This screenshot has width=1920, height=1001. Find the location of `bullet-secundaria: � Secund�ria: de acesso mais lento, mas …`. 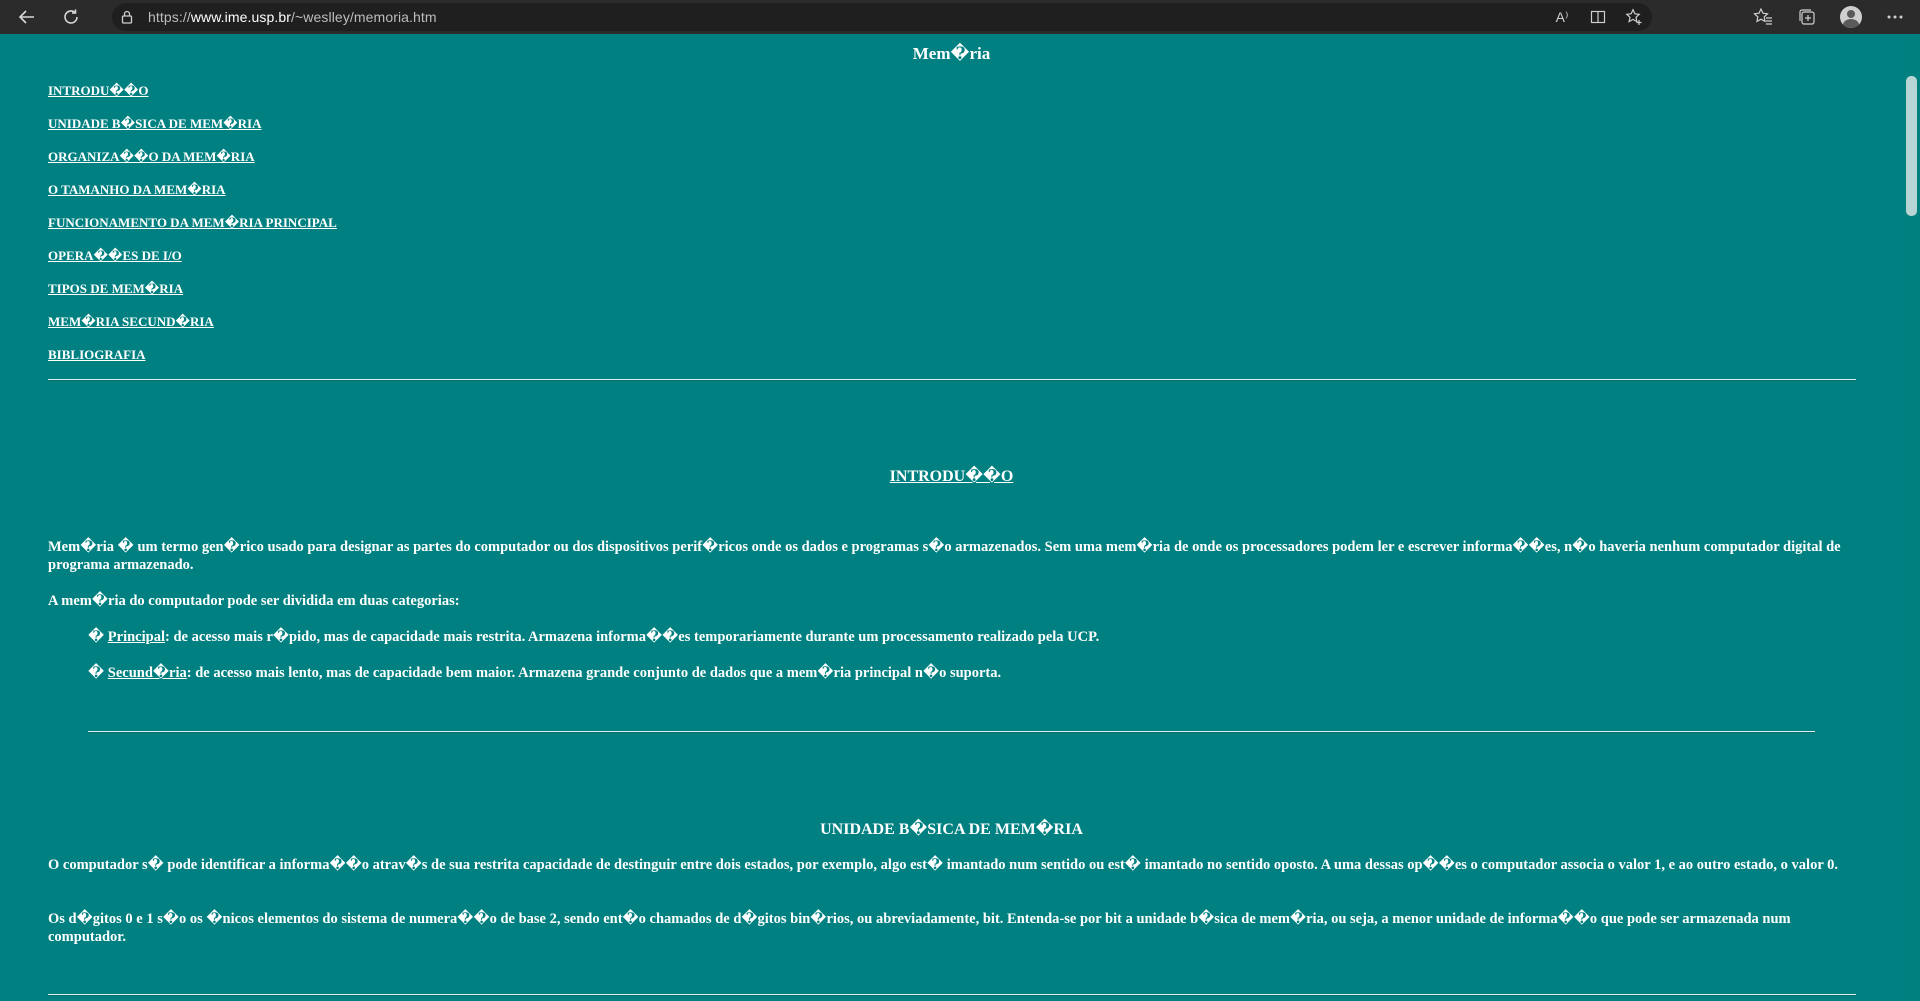

bullet-secundaria: � Secund�ria: de acesso mais lento, mas … is located at coordinates (968, 673).